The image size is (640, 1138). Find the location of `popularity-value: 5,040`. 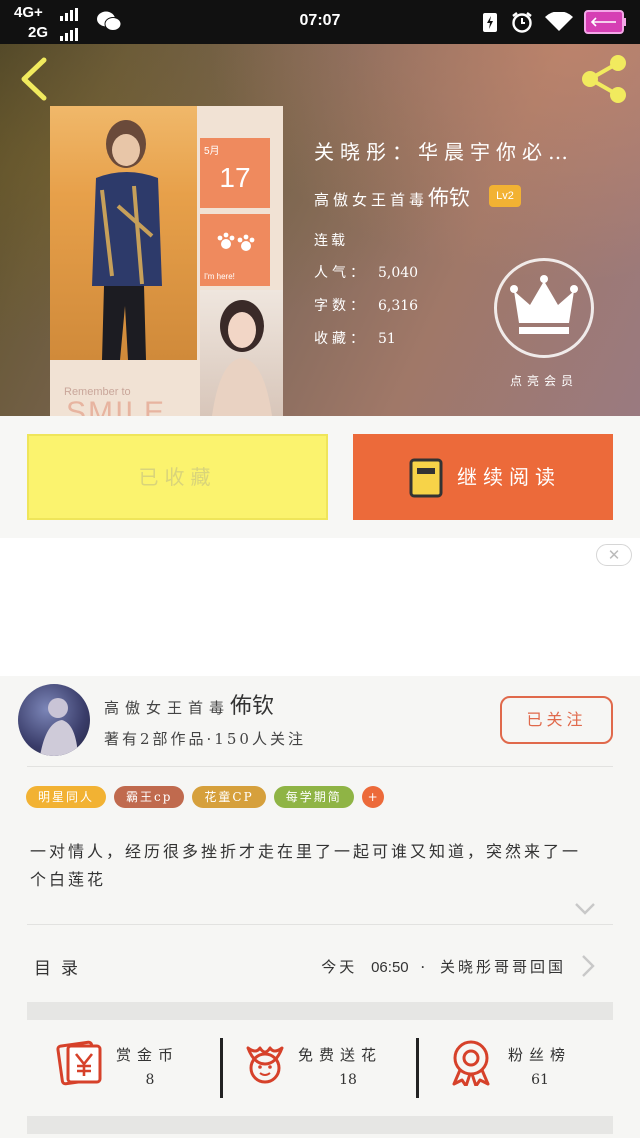

popularity-value: 5,040 is located at coordinates (398, 273).